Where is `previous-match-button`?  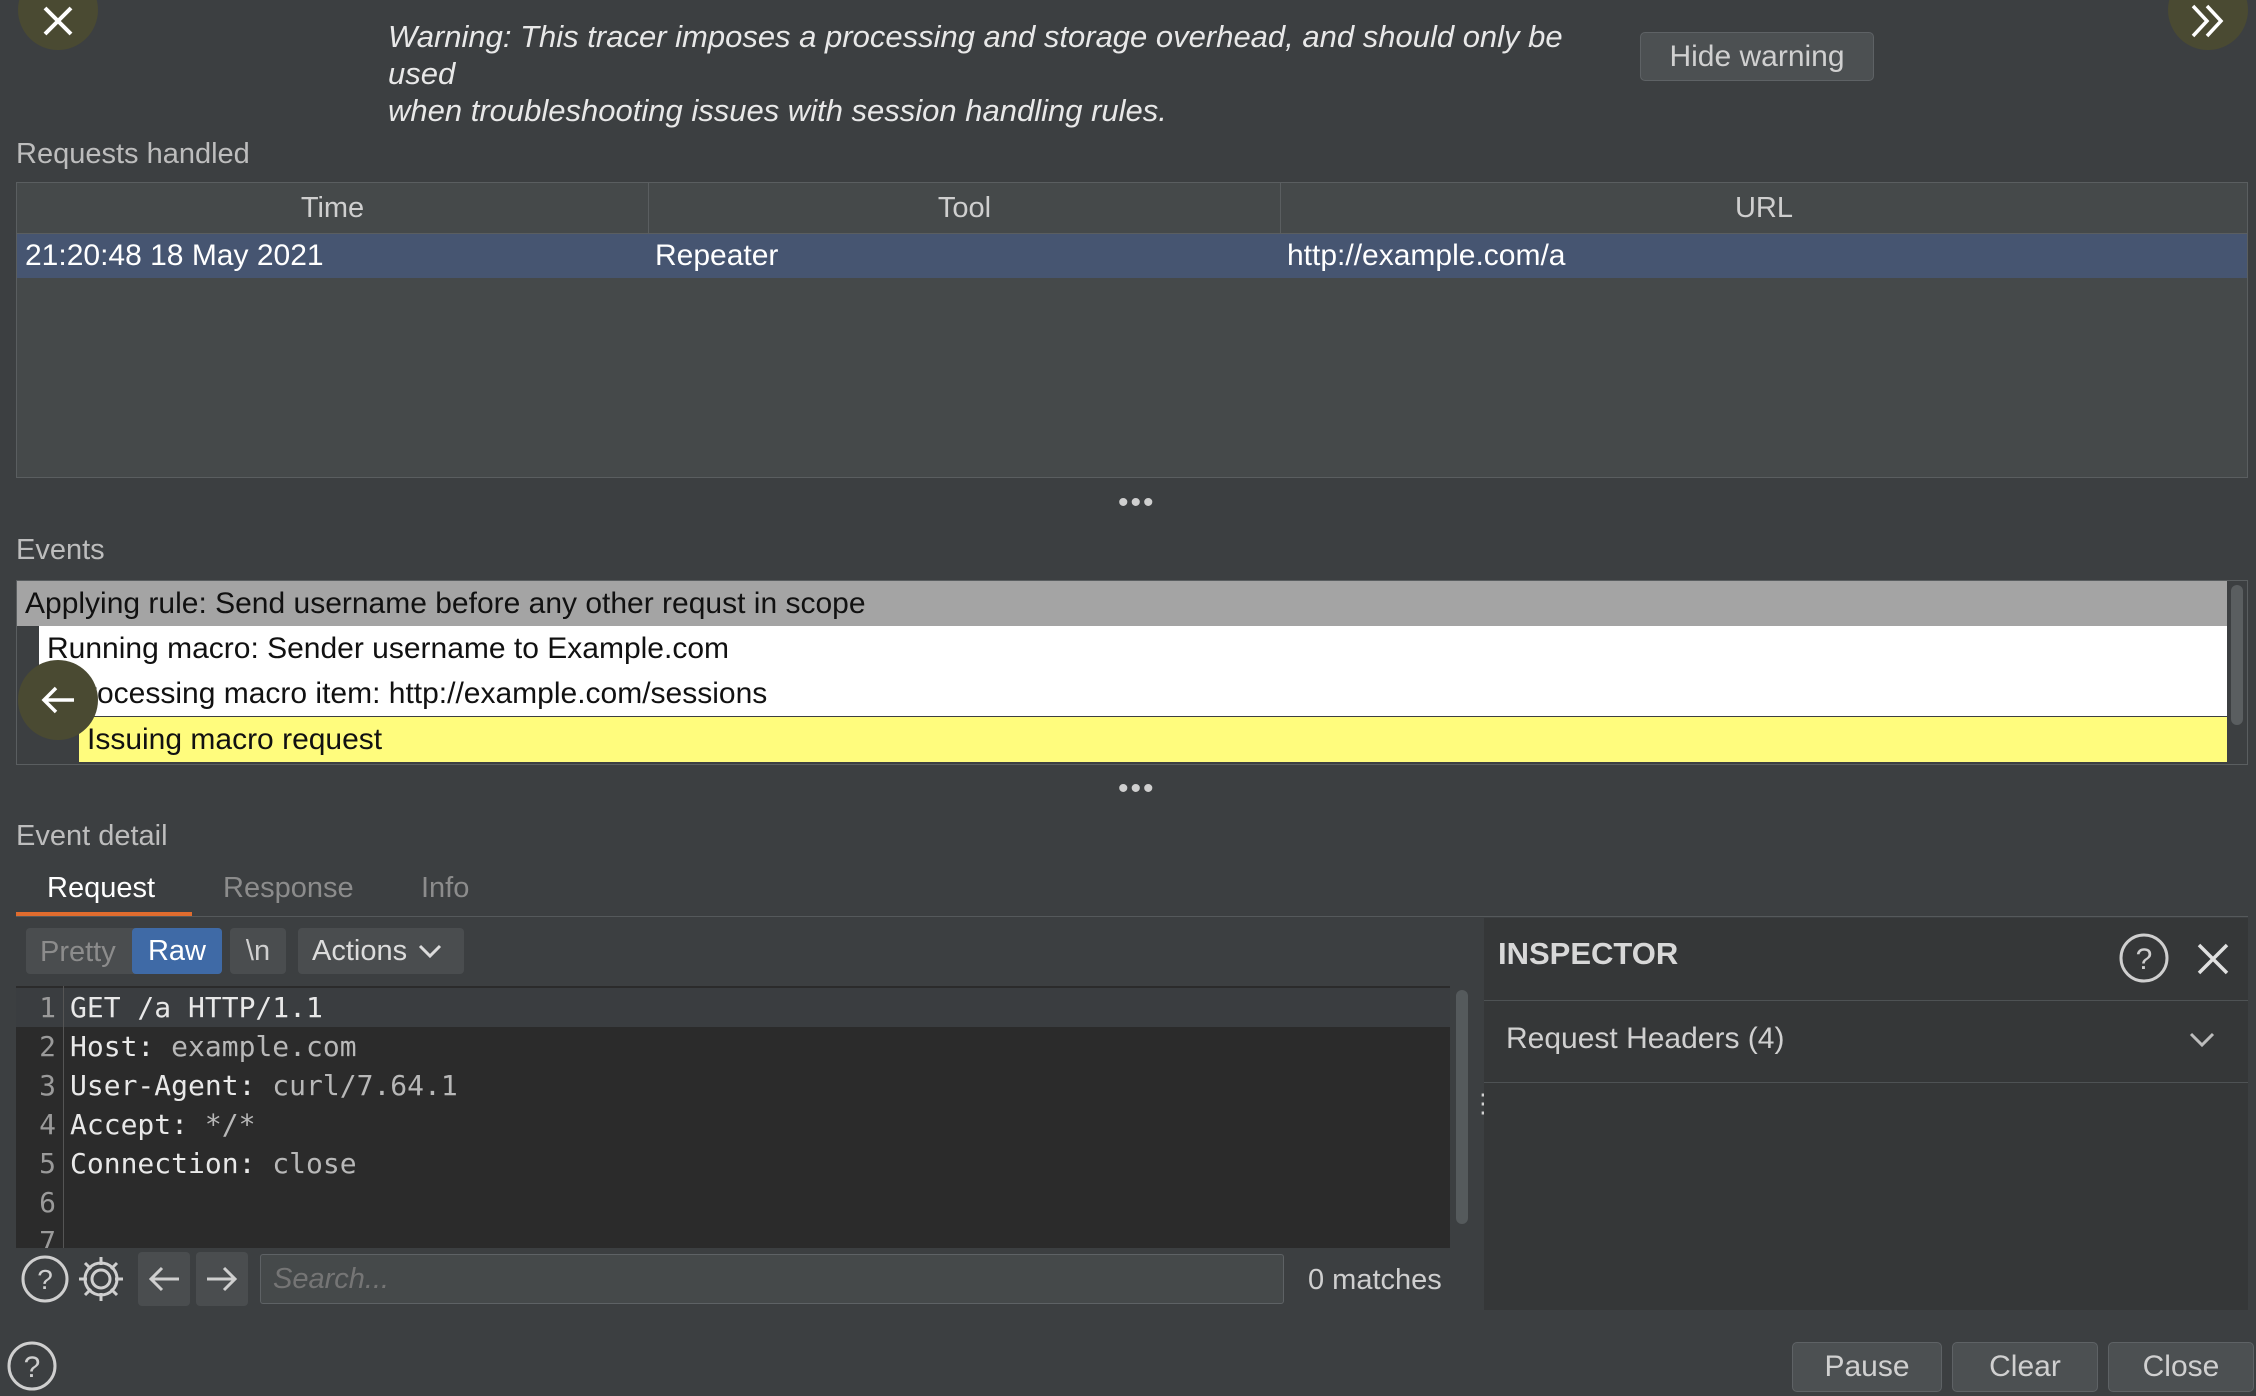 previous-match-button is located at coordinates (164, 1279).